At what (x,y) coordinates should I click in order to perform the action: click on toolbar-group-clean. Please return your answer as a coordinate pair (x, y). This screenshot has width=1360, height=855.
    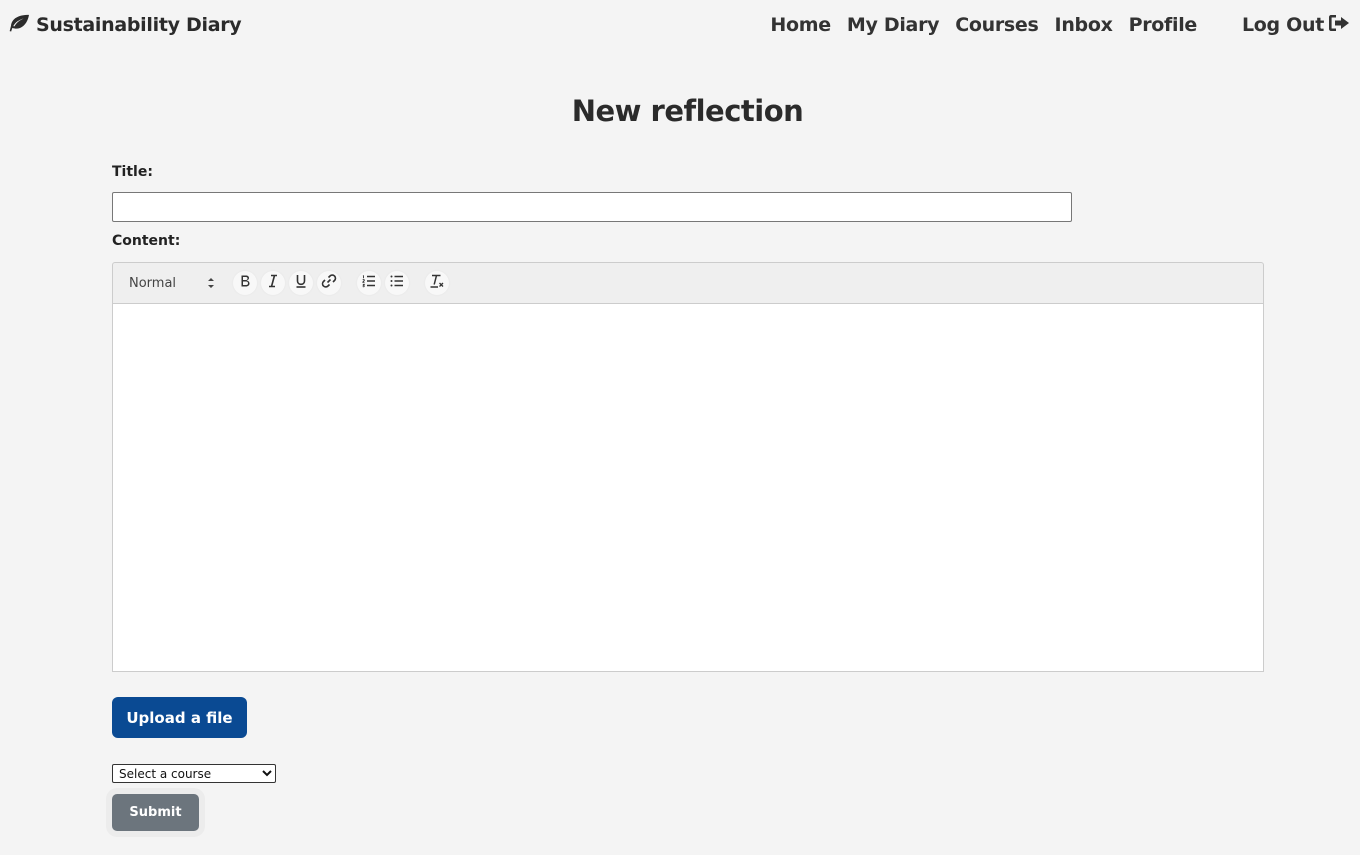
    Looking at the image, I should click on (437, 283).